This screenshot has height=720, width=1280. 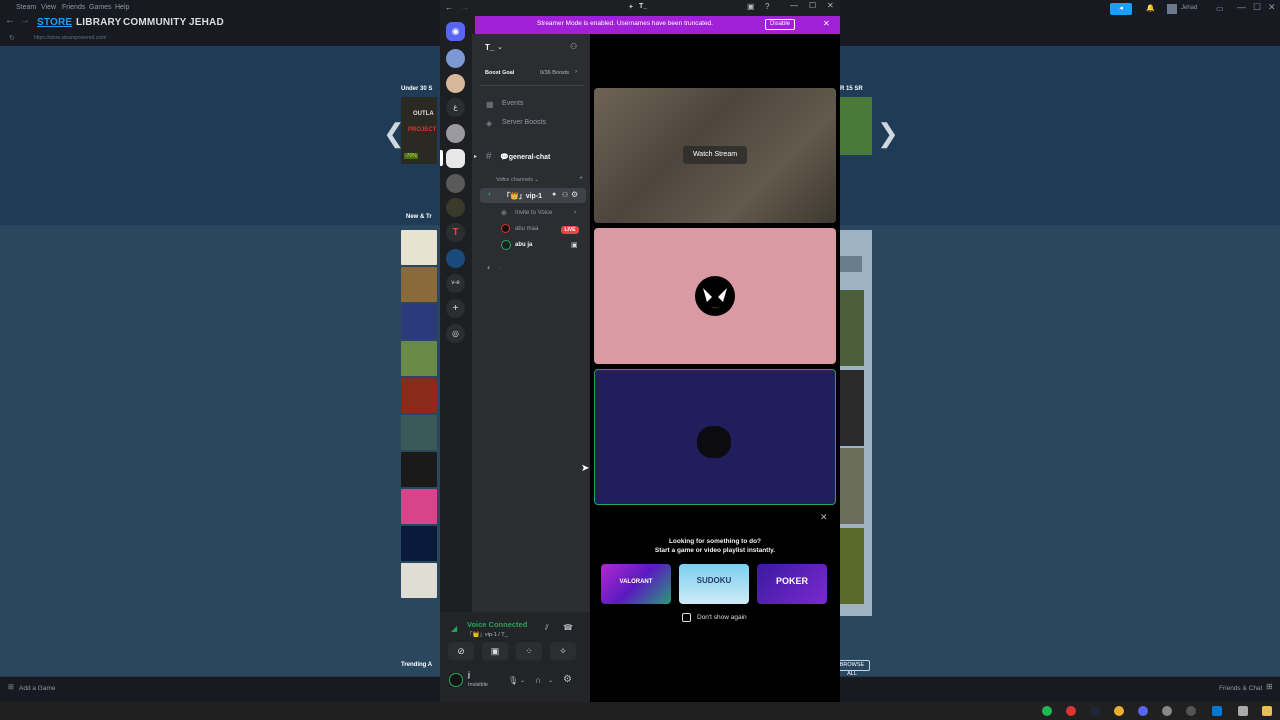 I want to click on featured-game-capsule: OUTLA PROJECT -70%, so click(x=419, y=130).